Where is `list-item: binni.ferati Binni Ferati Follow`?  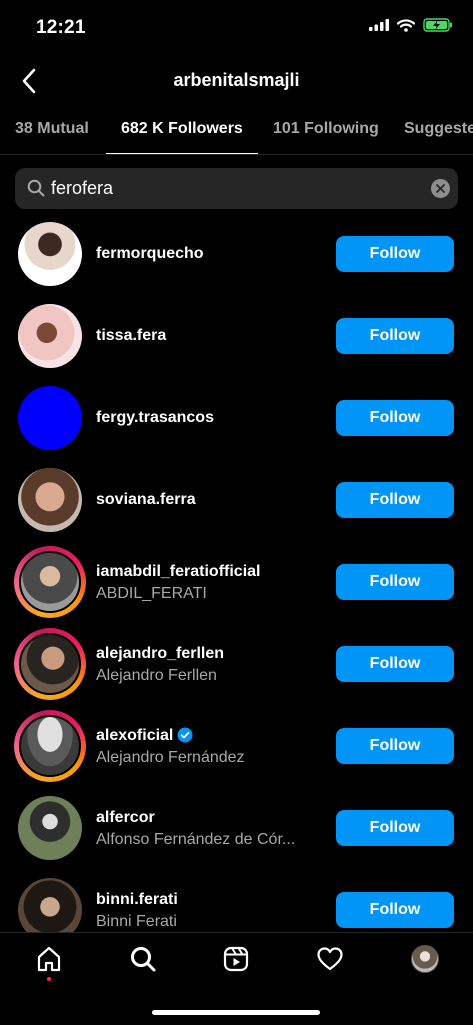
list-item: binni.ferati Binni Ferati Follow is located at coordinates (236, 900).